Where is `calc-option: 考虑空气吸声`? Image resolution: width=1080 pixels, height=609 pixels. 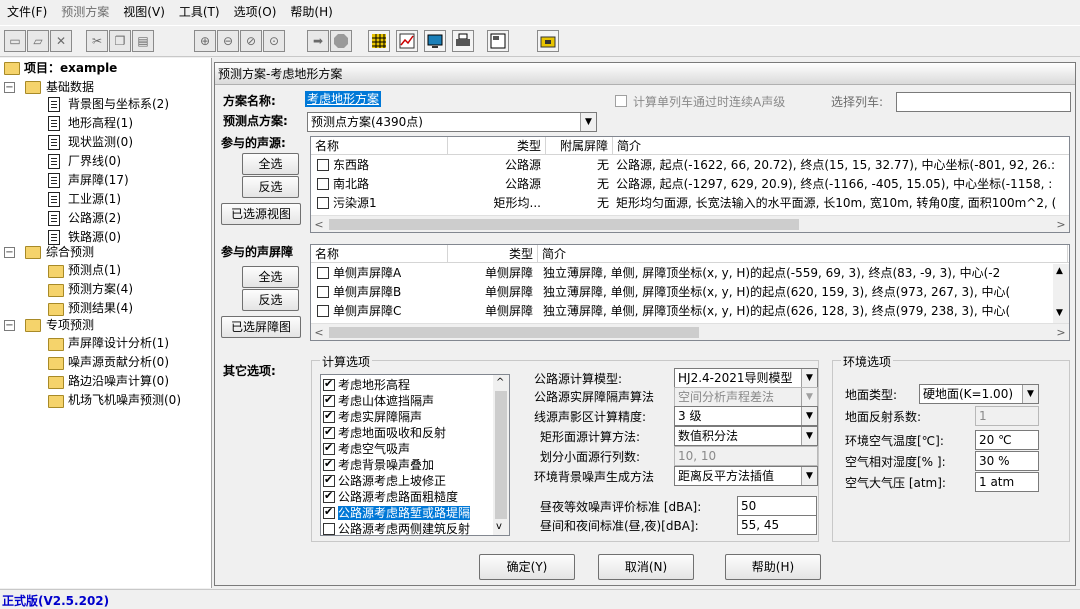
calc-option: 考虑空气吸声 is located at coordinates (366, 448).